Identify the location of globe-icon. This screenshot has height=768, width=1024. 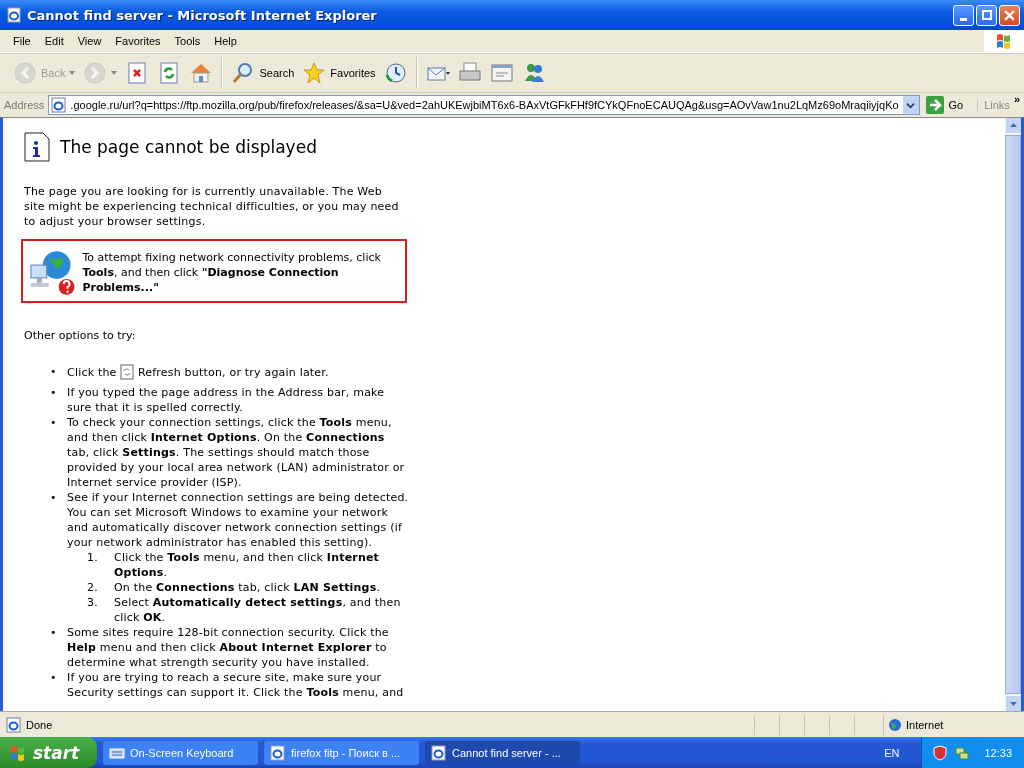
(895, 724).